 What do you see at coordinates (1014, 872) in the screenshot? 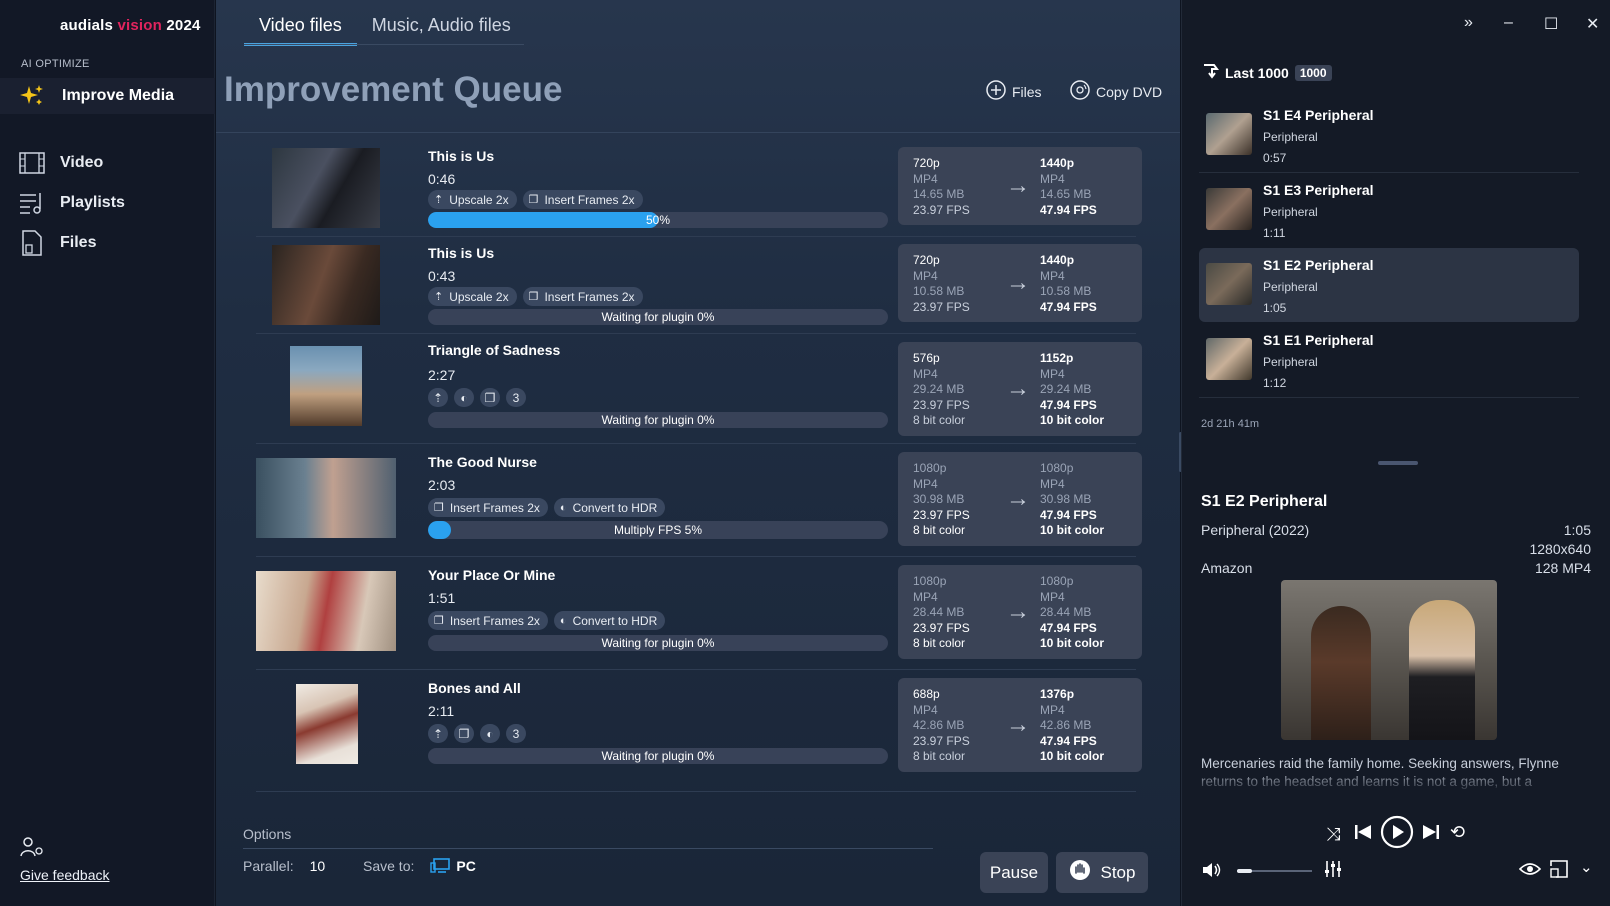
I see `pause-button: Pause` at bounding box center [1014, 872].